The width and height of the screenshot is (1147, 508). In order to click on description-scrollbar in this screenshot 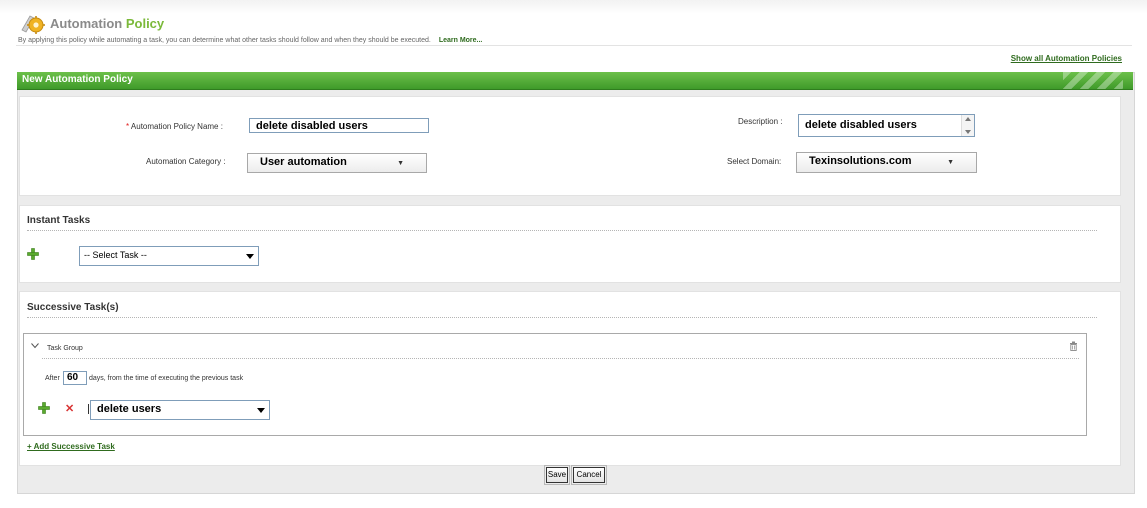, I will do `click(967, 125)`.